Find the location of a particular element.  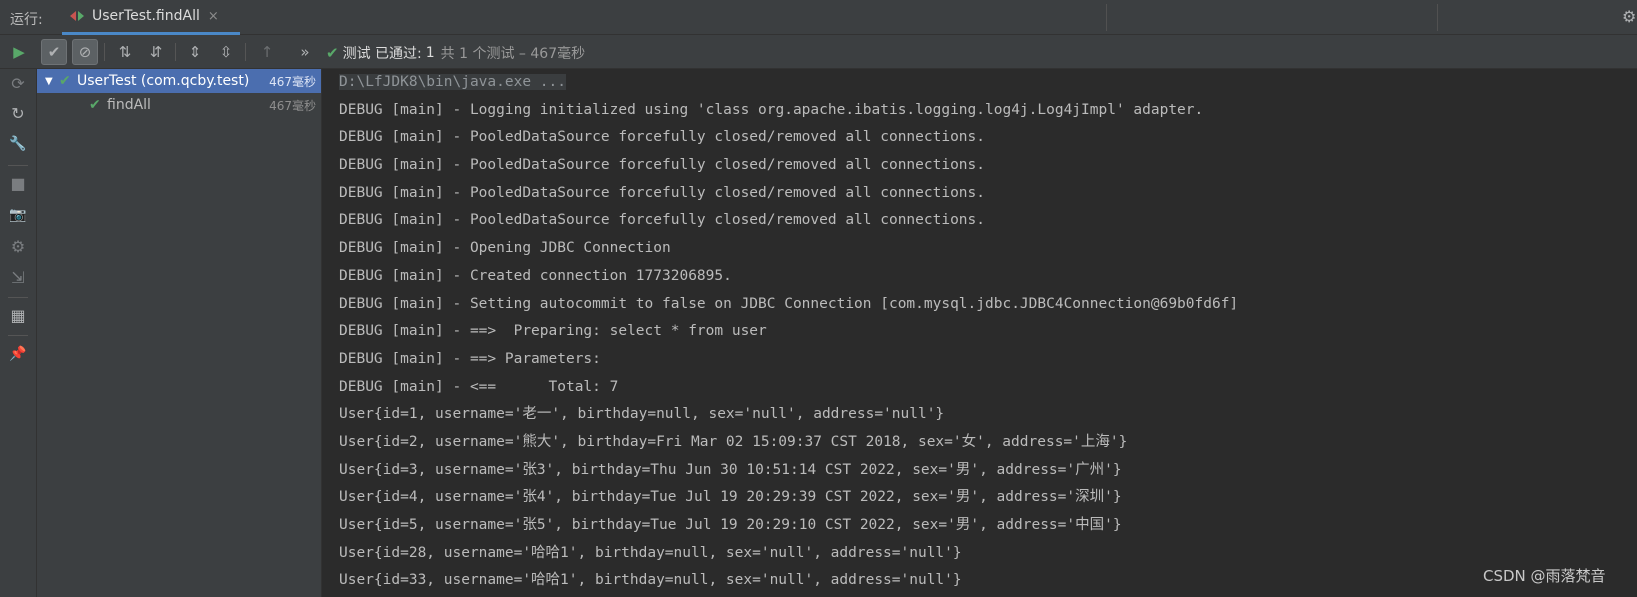

rerun-button: ▶ is located at coordinates (19, 52).